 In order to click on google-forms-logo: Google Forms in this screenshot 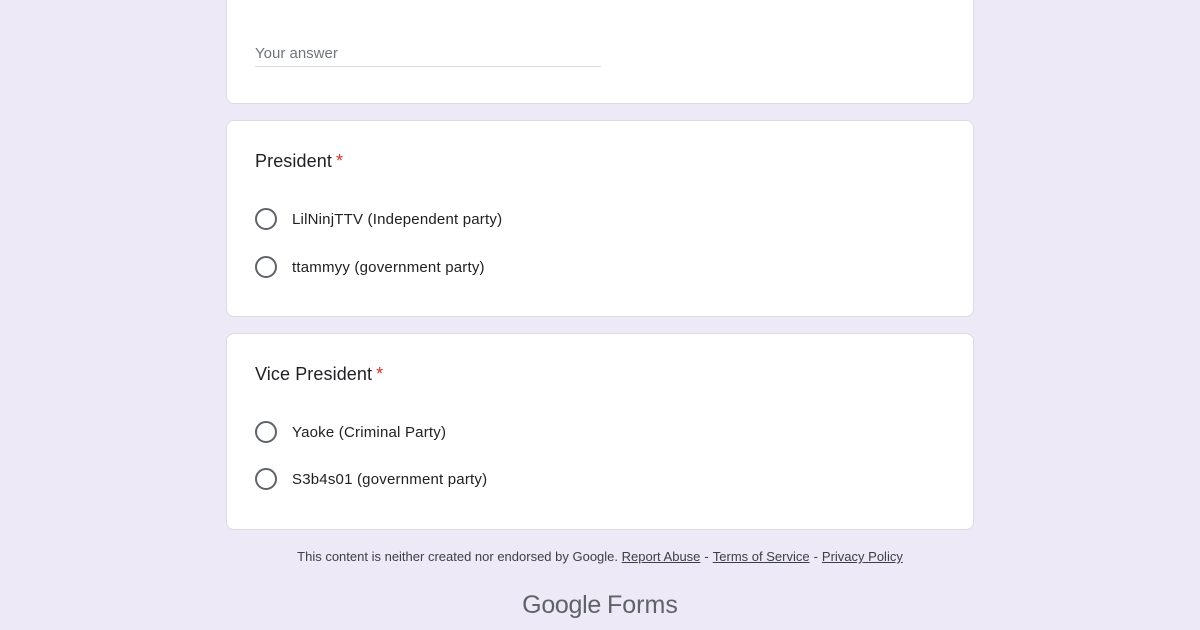, I will do `click(600, 605)`.